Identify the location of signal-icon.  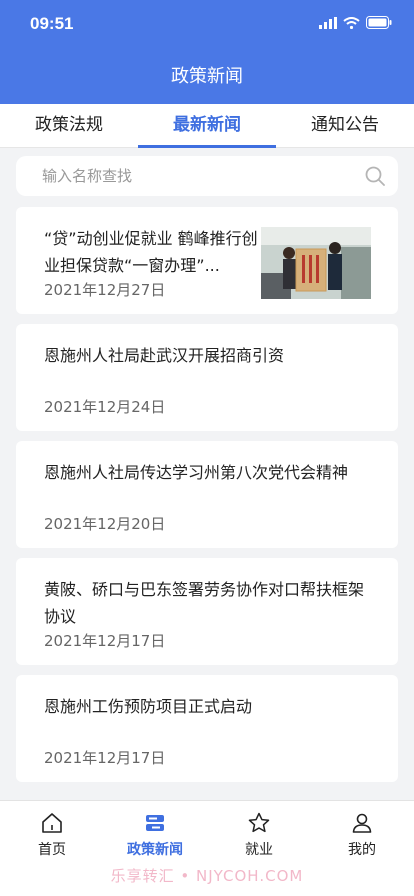
(328, 22).